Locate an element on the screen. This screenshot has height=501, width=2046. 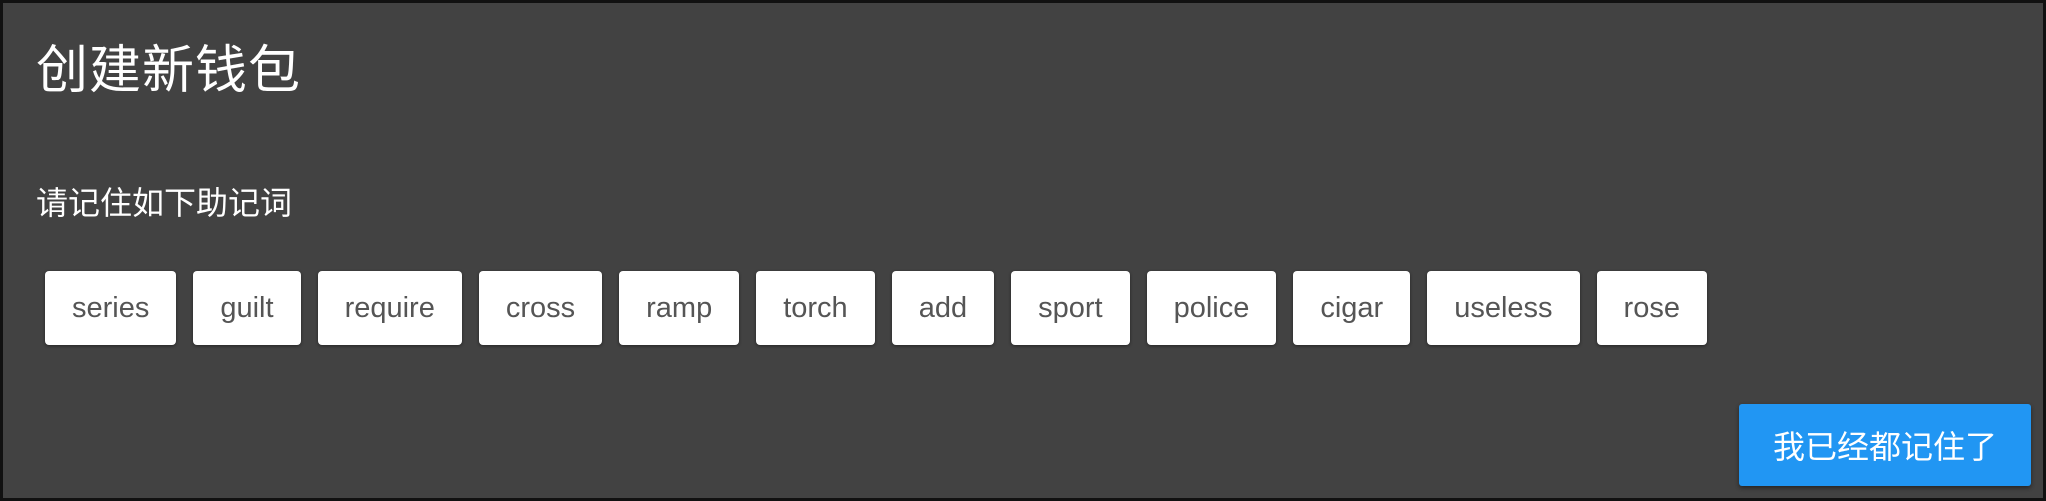
mnemonic-word-11: useless is located at coordinates (1503, 308).